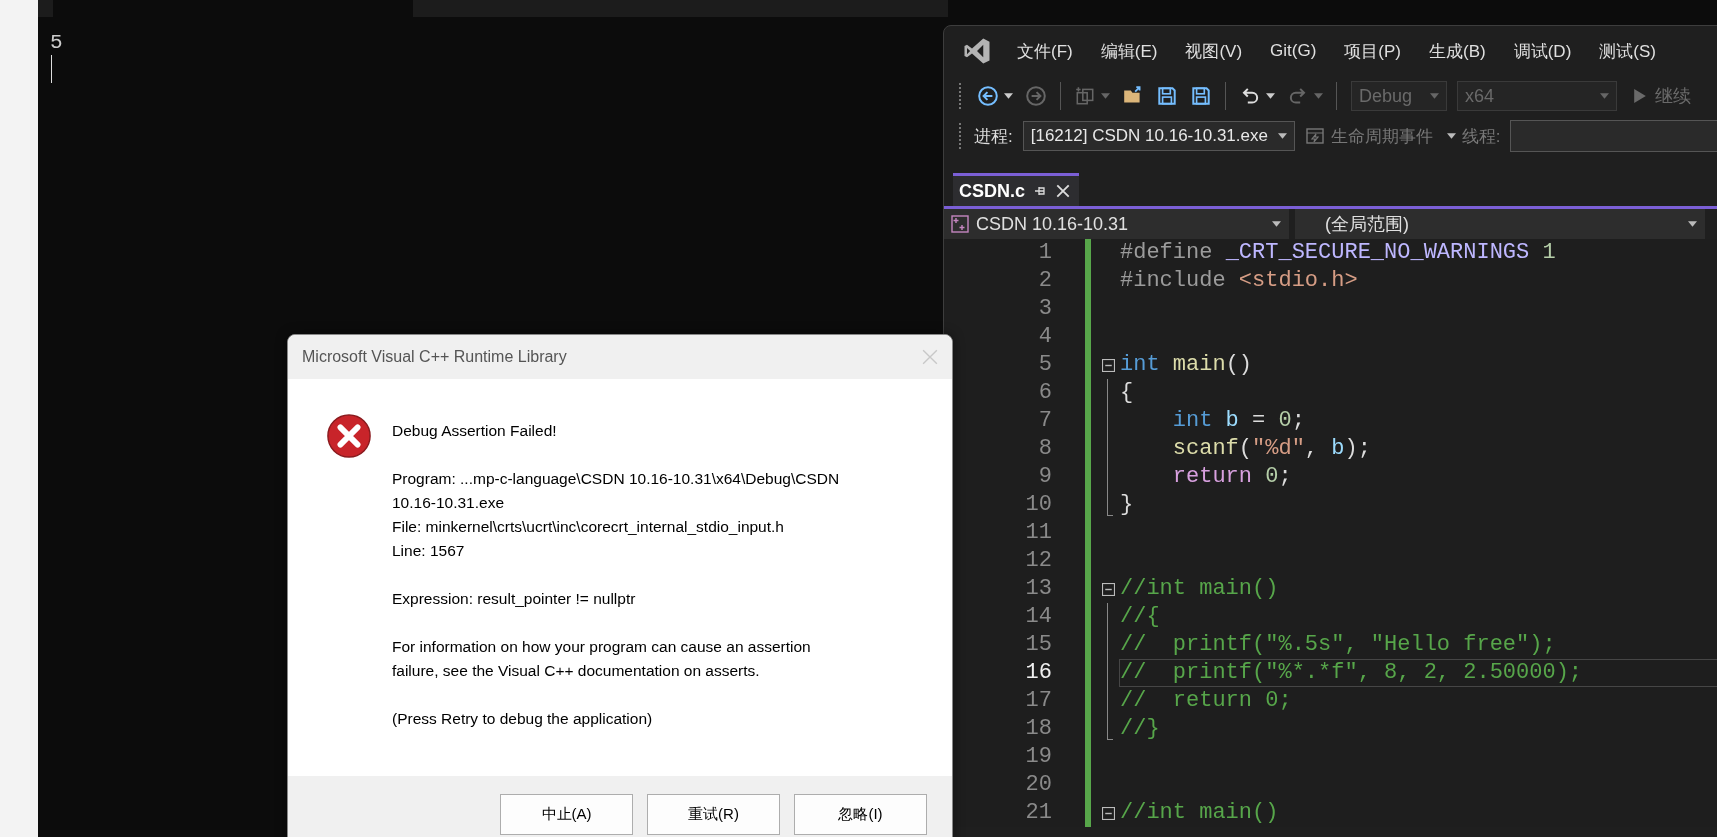  What do you see at coordinates (1351, 672) in the screenshot?
I see `code-line: // printf("%*.*f", 8, 2, 2.50000);` at bounding box center [1351, 672].